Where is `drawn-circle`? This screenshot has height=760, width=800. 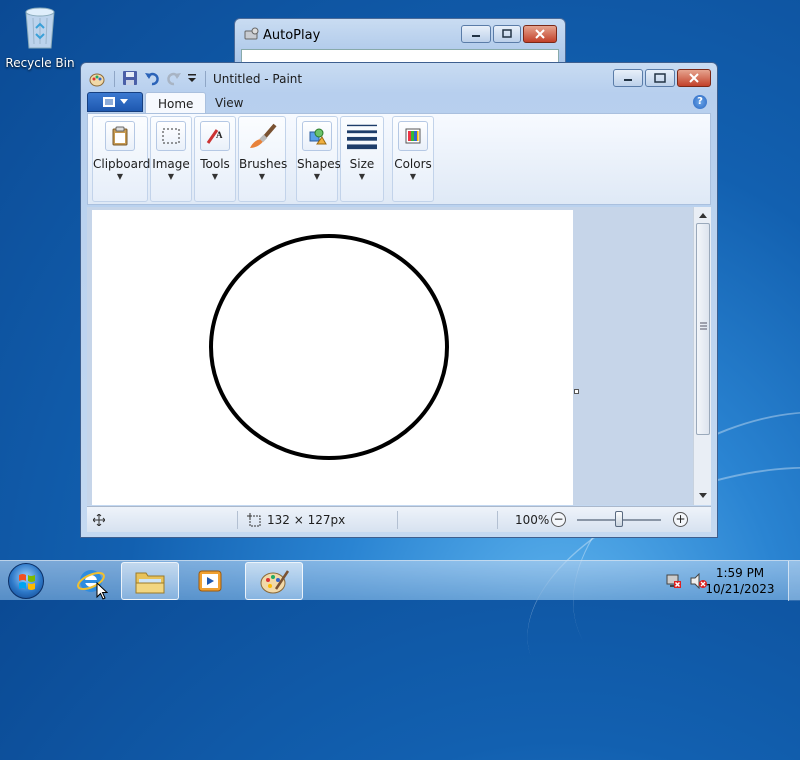
drawn-circle is located at coordinates (329, 347).